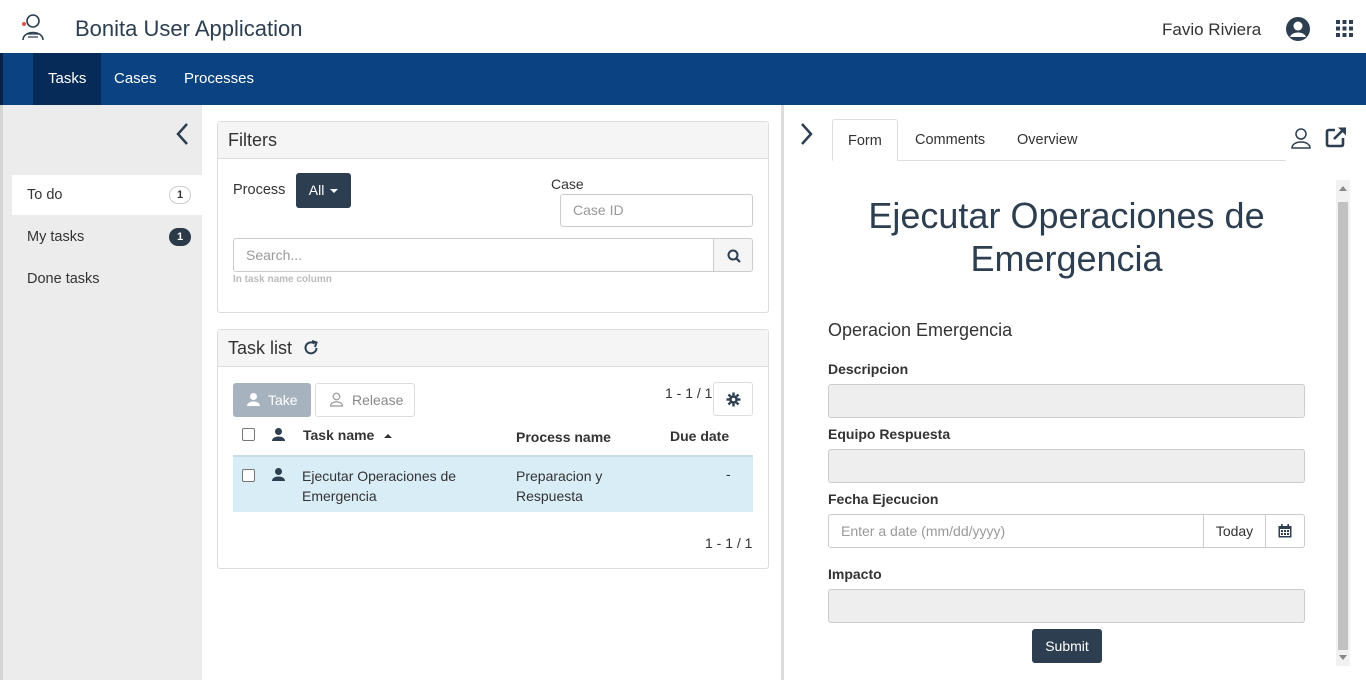 The image size is (1366, 680). What do you see at coordinates (339, 435) in the screenshot?
I see `task-name-header-label: Task name` at bounding box center [339, 435].